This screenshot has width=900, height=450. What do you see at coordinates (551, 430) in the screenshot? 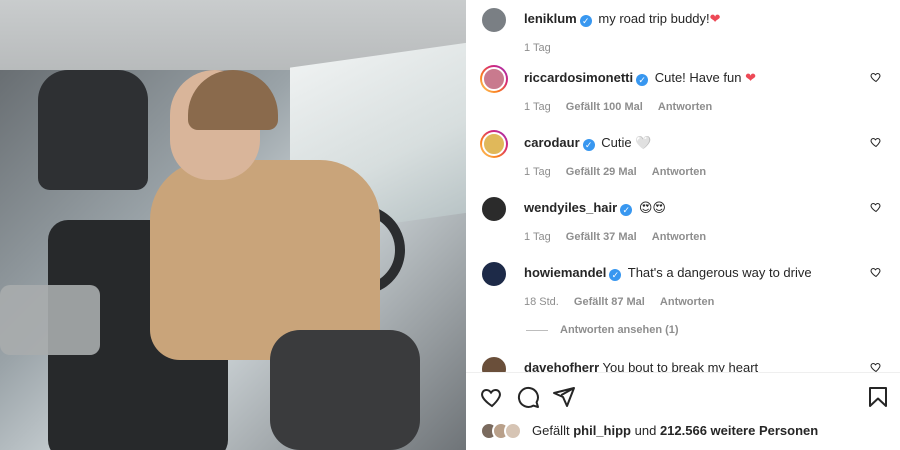
I see `liked-by-prefix: Gefällt` at bounding box center [551, 430].